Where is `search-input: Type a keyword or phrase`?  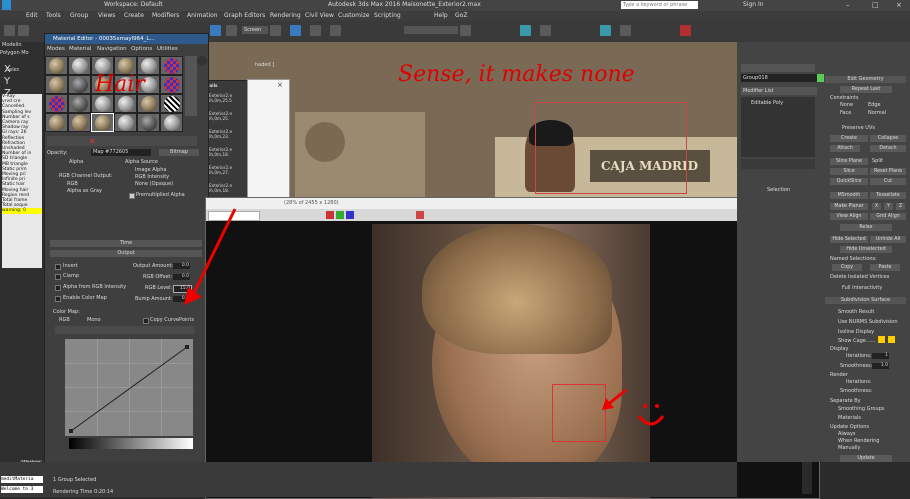 search-input: Type a keyword or phrase is located at coordinates (659, 5).